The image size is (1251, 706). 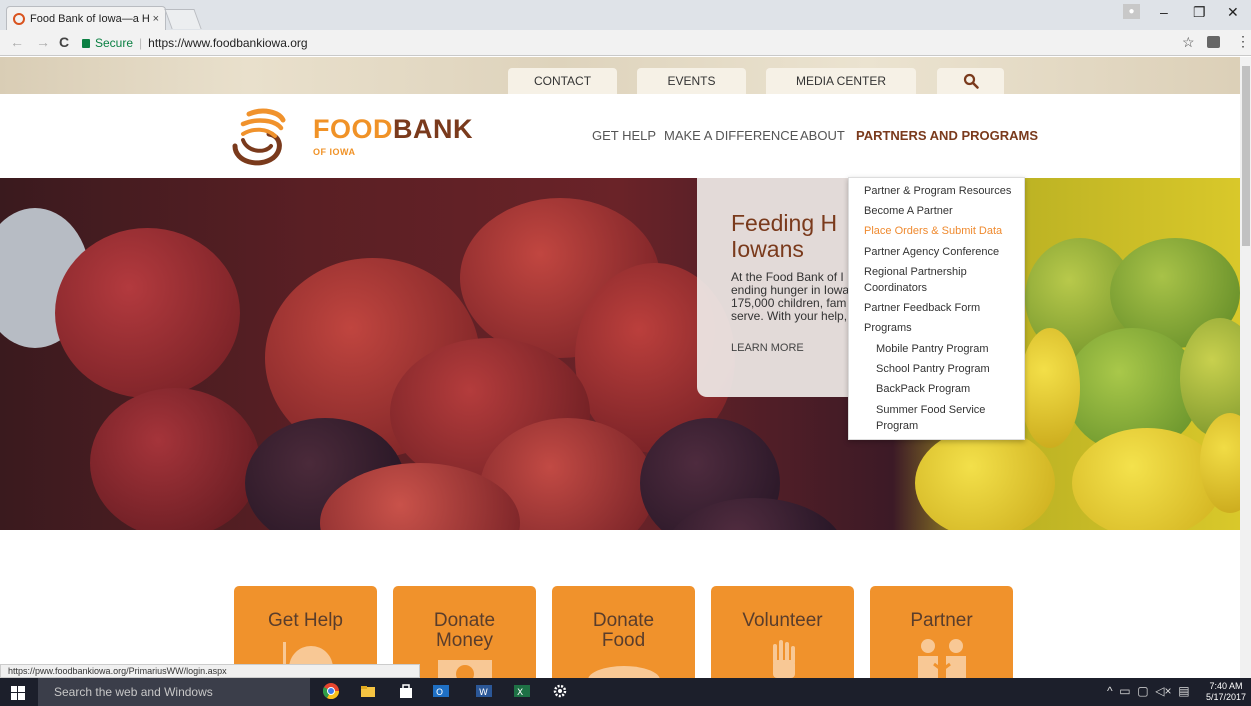 I want to click on logo-wordmark: FOODBANK, so click(x=393, y=129).